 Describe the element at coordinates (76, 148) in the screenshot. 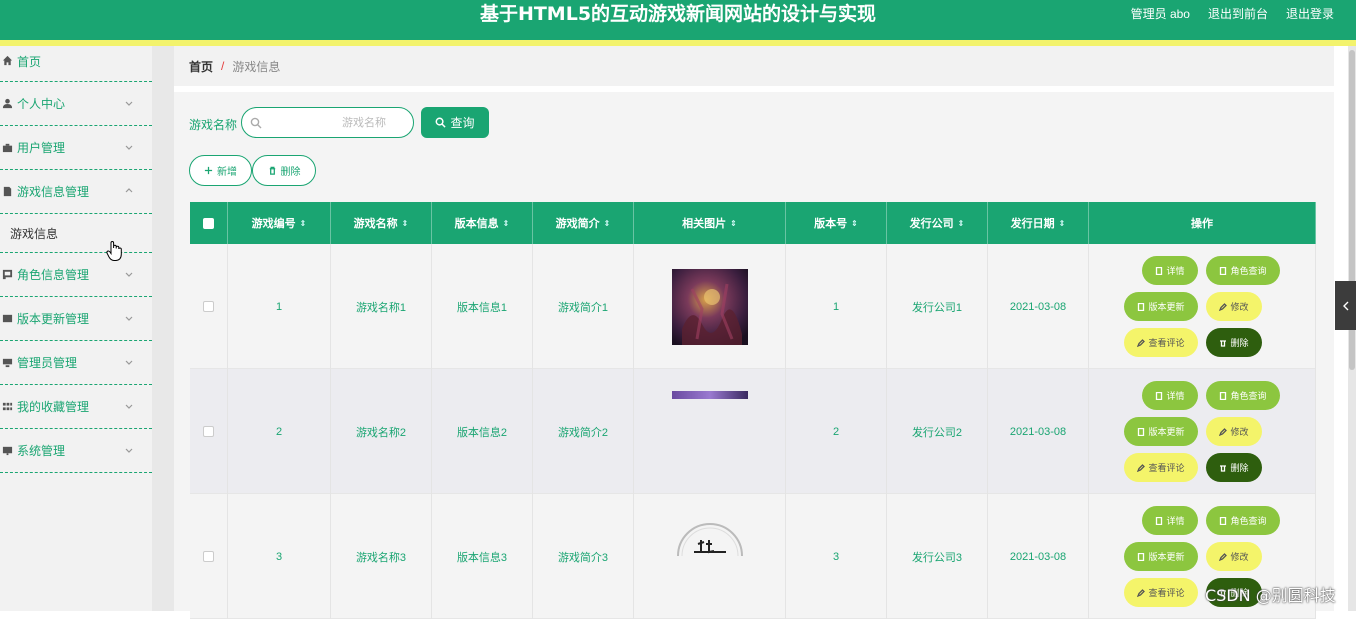

I see `sidebar-item-users: 用户管理` at that location.